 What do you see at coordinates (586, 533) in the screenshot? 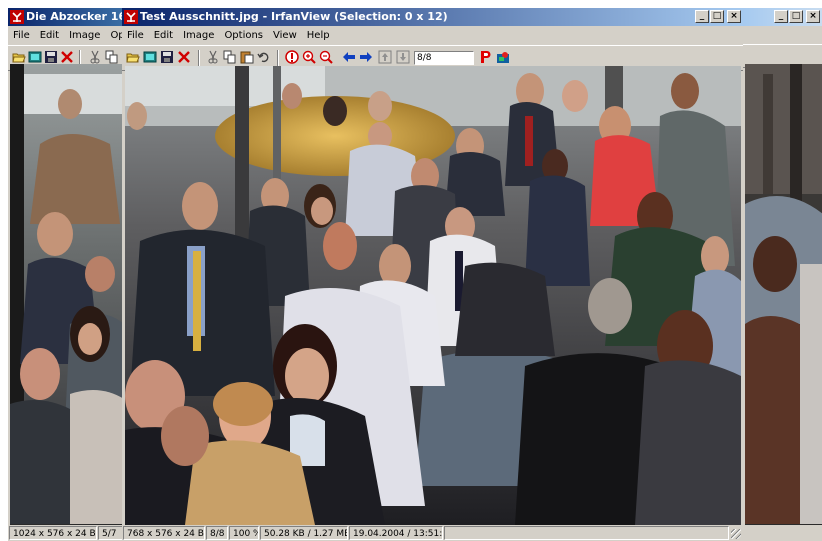
I see `status-extra` at bounding box center [586, 533].